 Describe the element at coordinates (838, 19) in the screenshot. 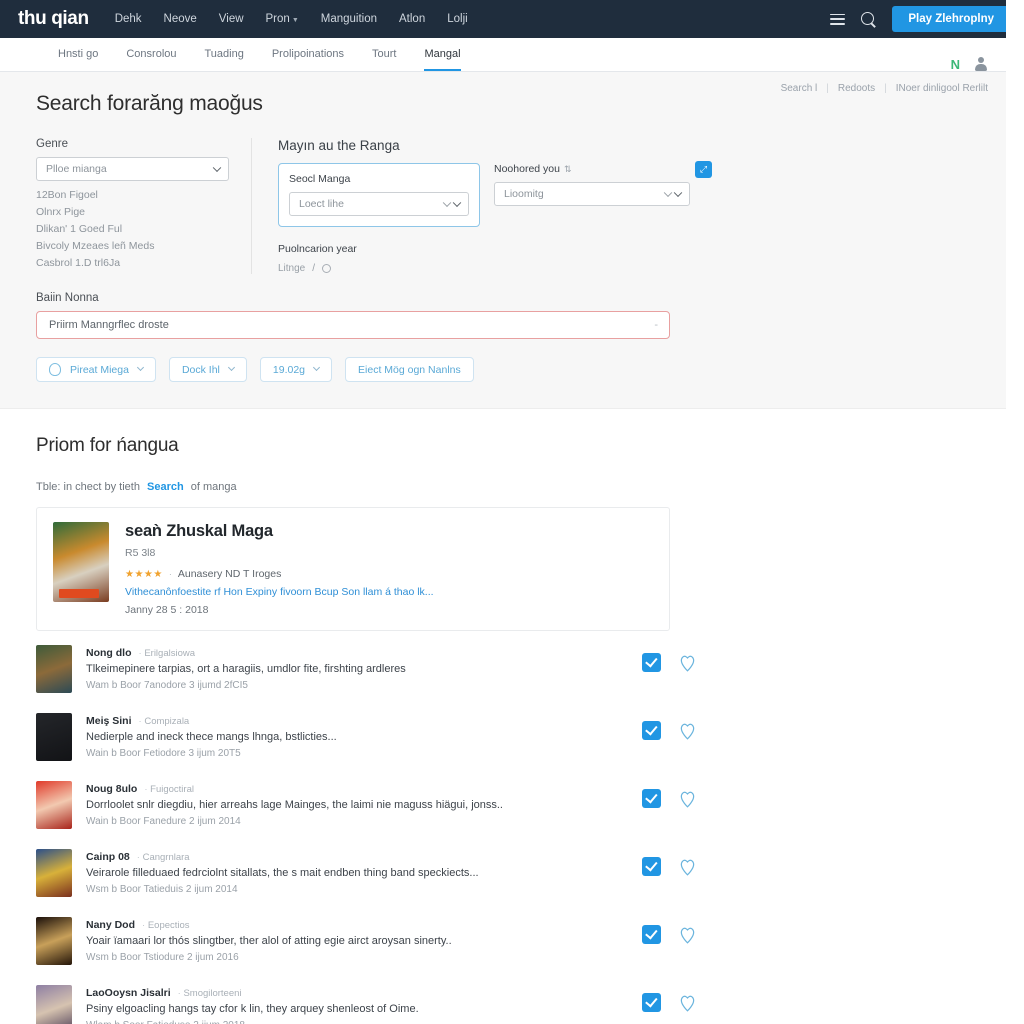

I see `hamburger-icon` at that location.